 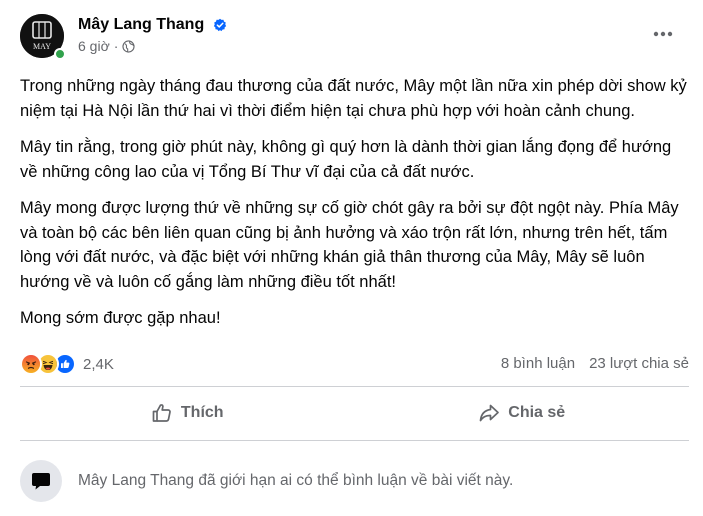 I want to click on divider-bottom, so click(x=354, y=440).